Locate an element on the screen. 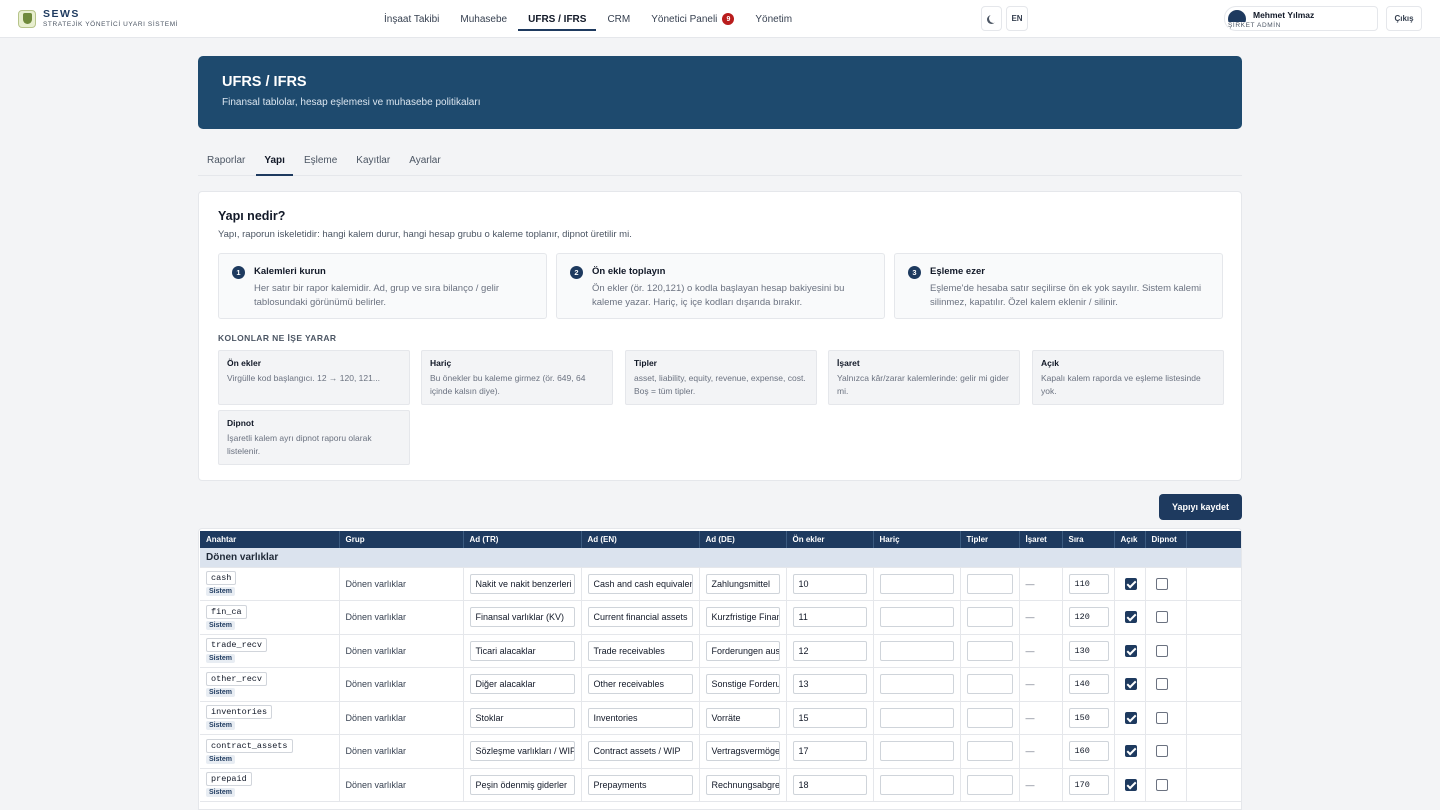  tab-ayarlar: Ayarlar is located at coordinates (425, 162).